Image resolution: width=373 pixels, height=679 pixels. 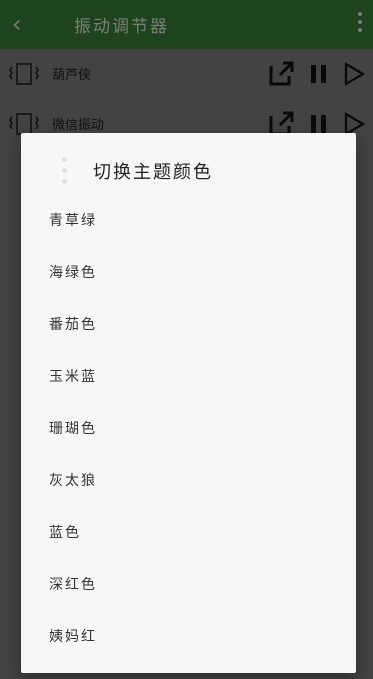 What do you see at coordinates (188, 585) in the screenshot?
I see `theme-option: 深红色` at bounding box center [188, 585].